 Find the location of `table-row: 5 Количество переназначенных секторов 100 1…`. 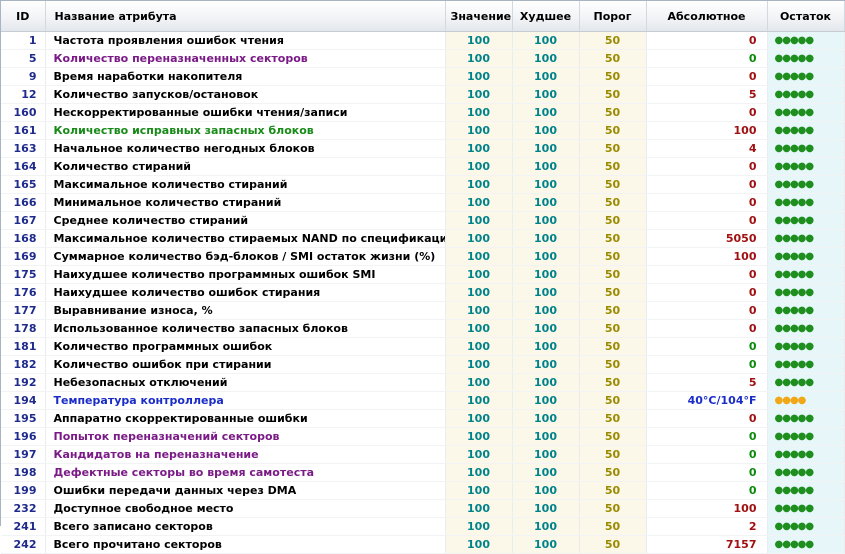

table-row: 5 Количество переназначенных секторов 100 1… is located at coordinates (423, 58).